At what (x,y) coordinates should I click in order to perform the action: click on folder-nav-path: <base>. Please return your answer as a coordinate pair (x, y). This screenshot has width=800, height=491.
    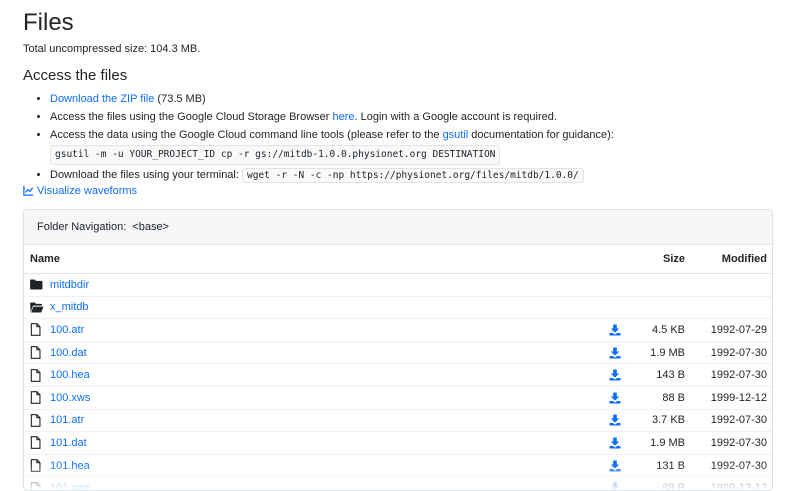
    Looking at the image, I should click on (150, 227).